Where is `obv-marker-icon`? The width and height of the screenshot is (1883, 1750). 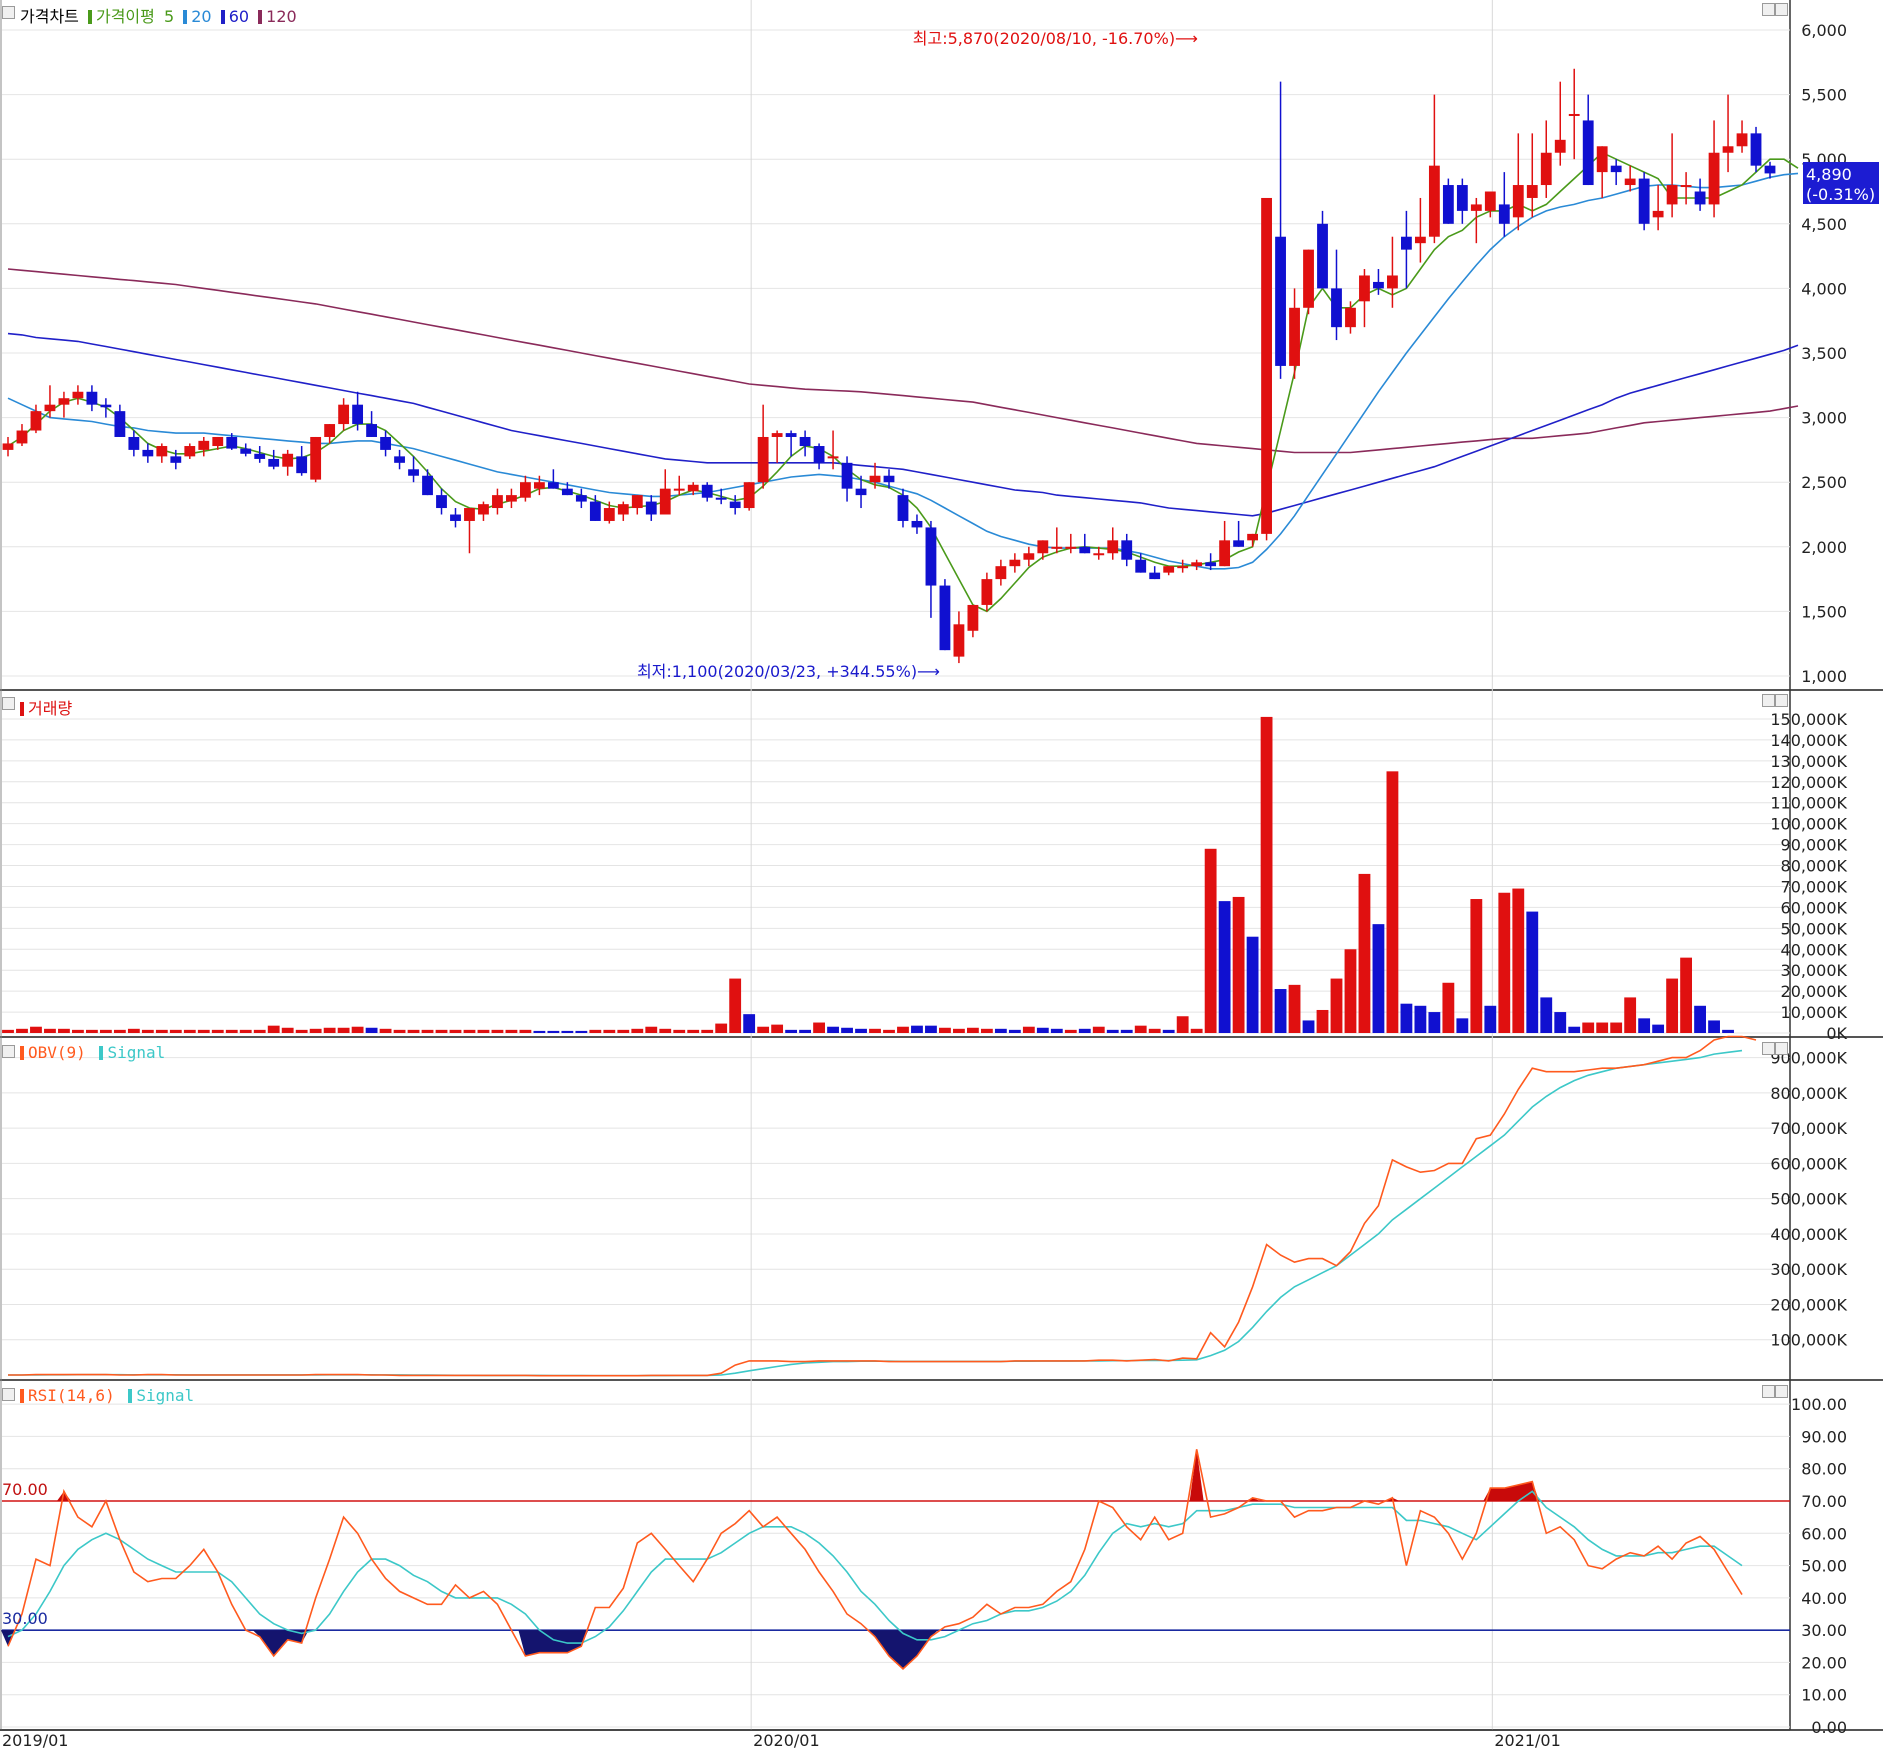 obv-marker-icon is located at coordinates (22, 1053).